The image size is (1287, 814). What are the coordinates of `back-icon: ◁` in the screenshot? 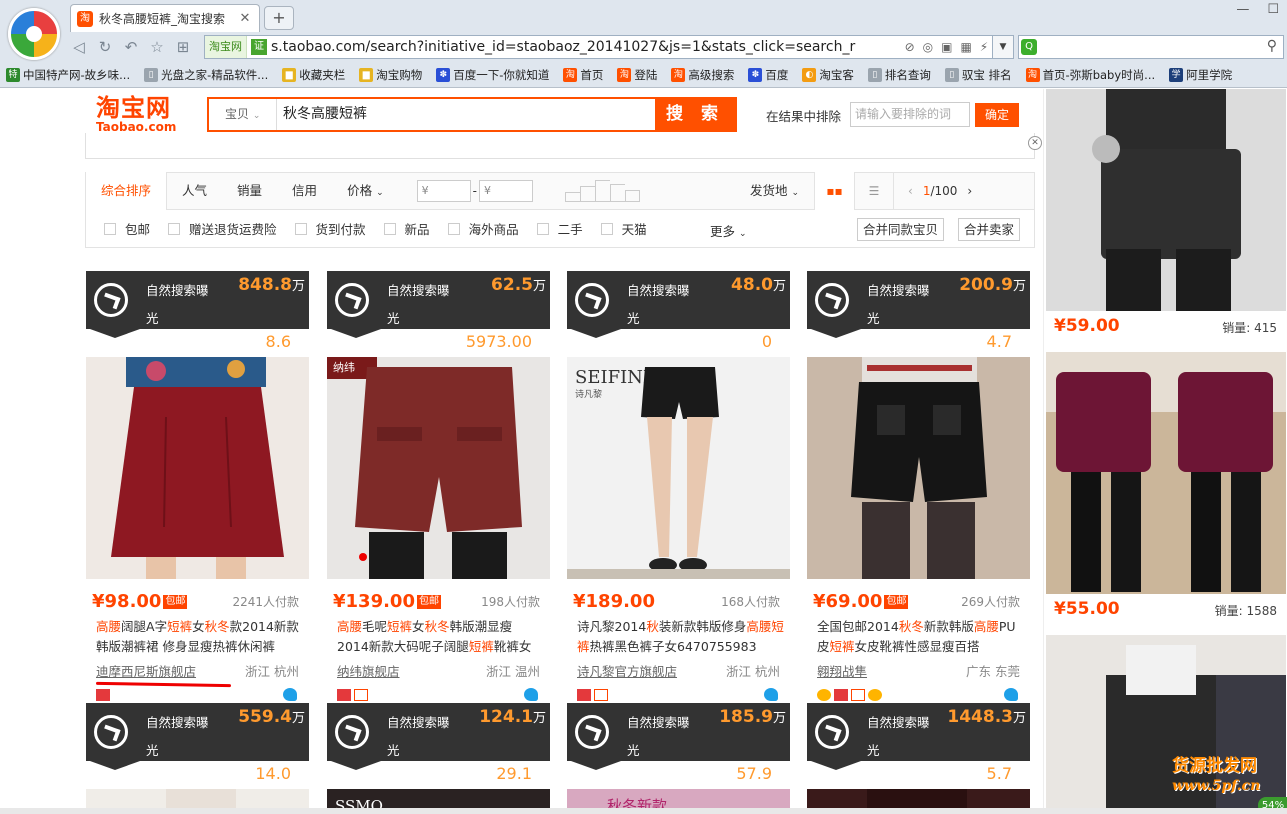 It's located at (79, 47).